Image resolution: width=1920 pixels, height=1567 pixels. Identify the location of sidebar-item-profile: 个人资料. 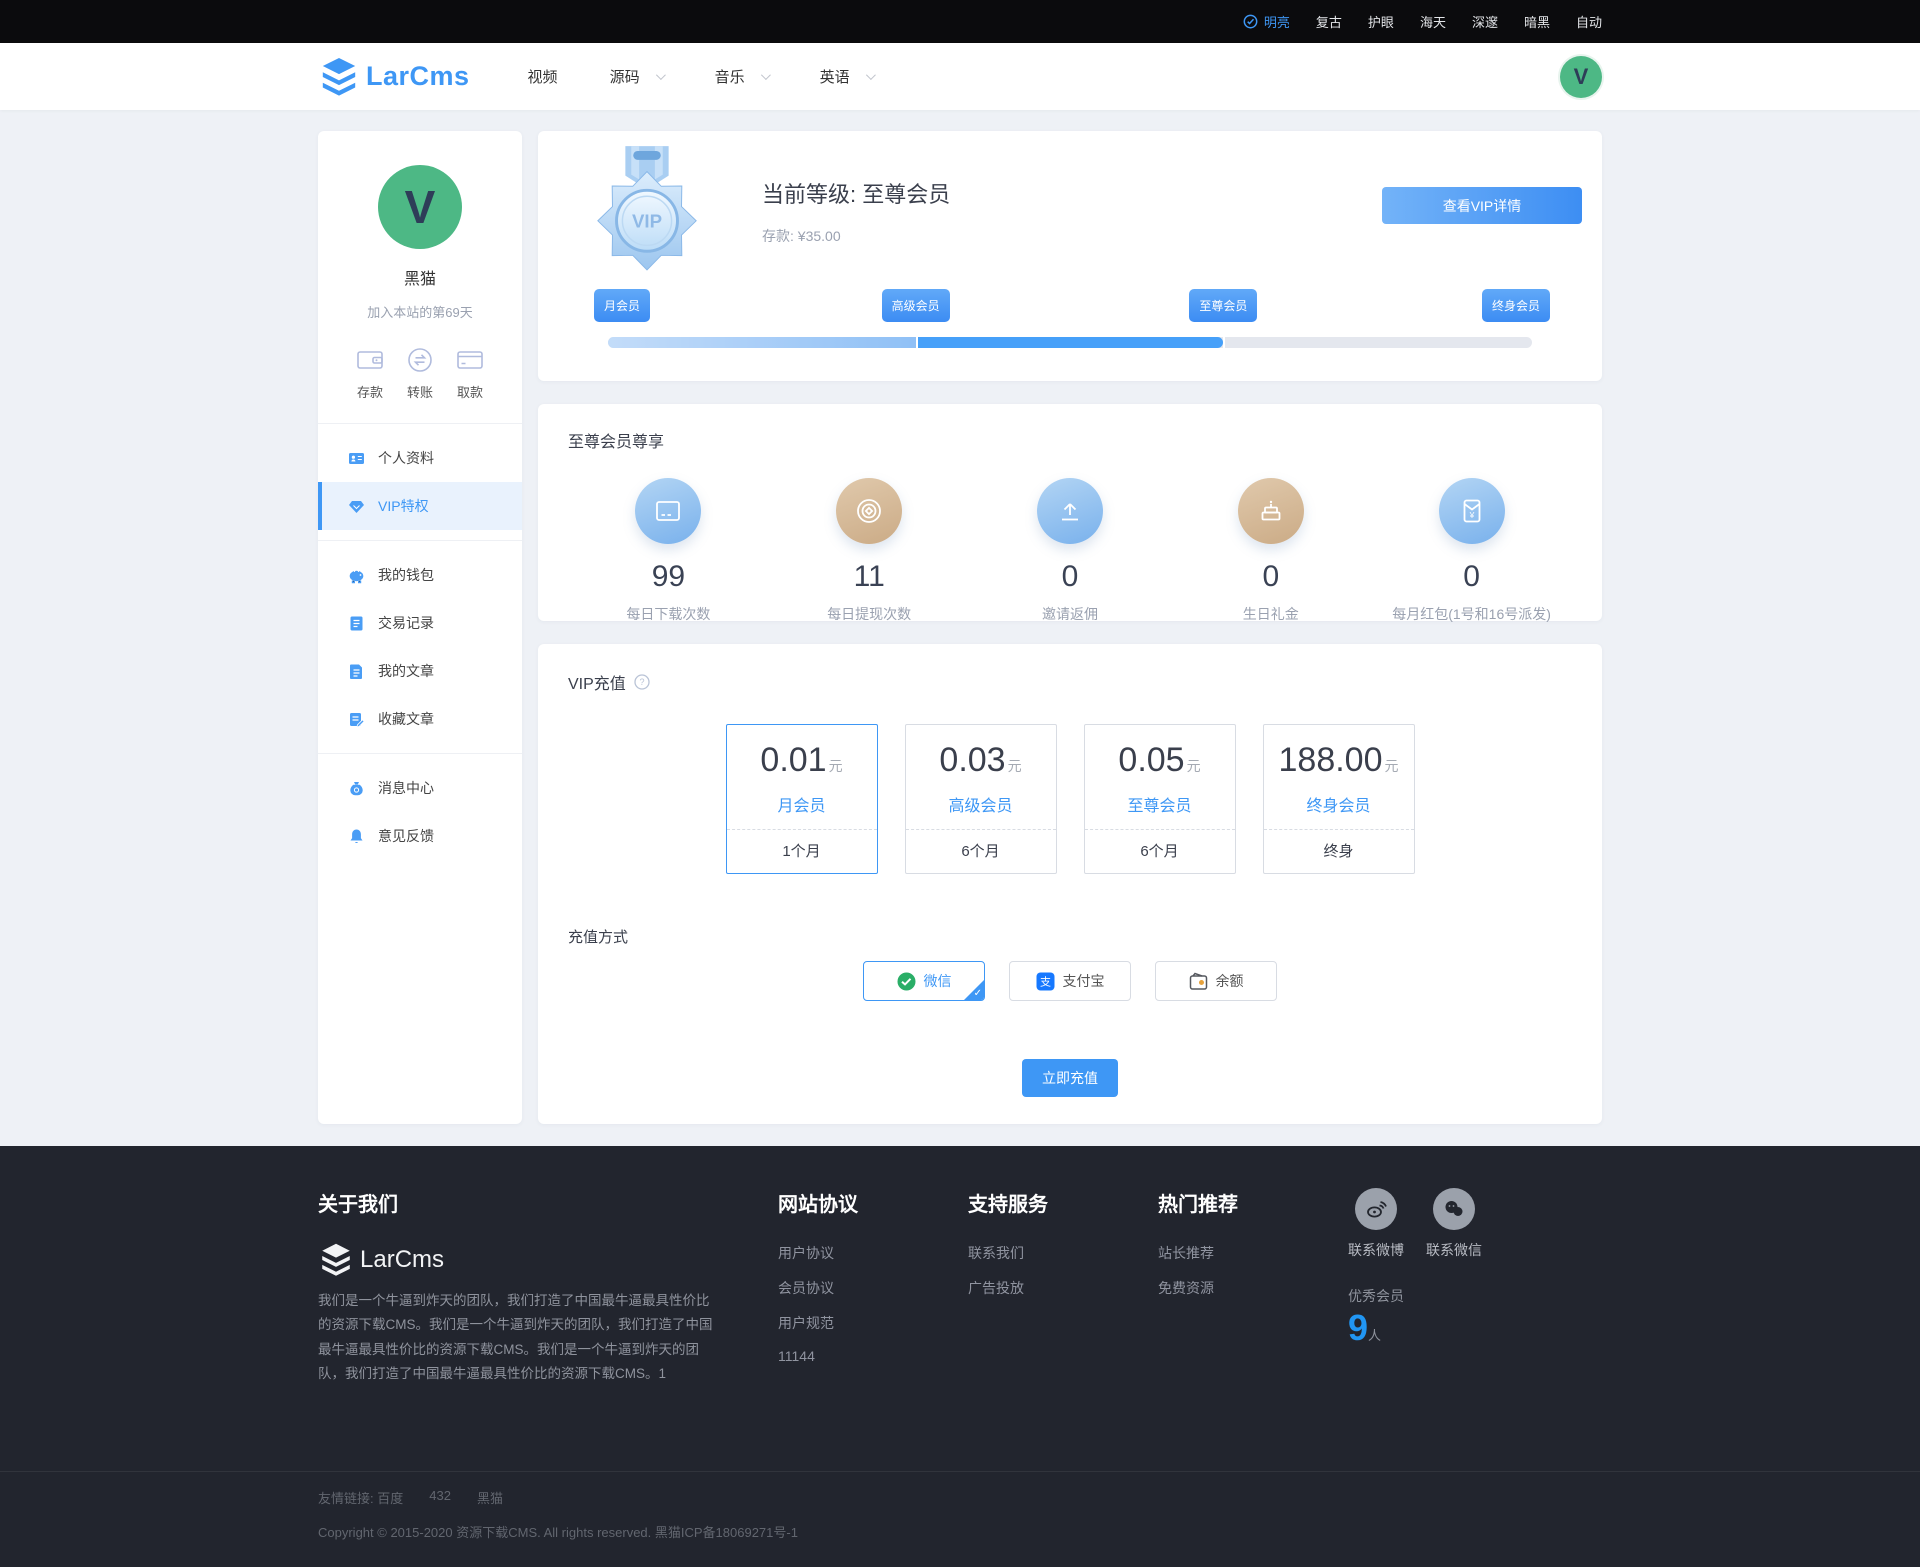
(420, 458).